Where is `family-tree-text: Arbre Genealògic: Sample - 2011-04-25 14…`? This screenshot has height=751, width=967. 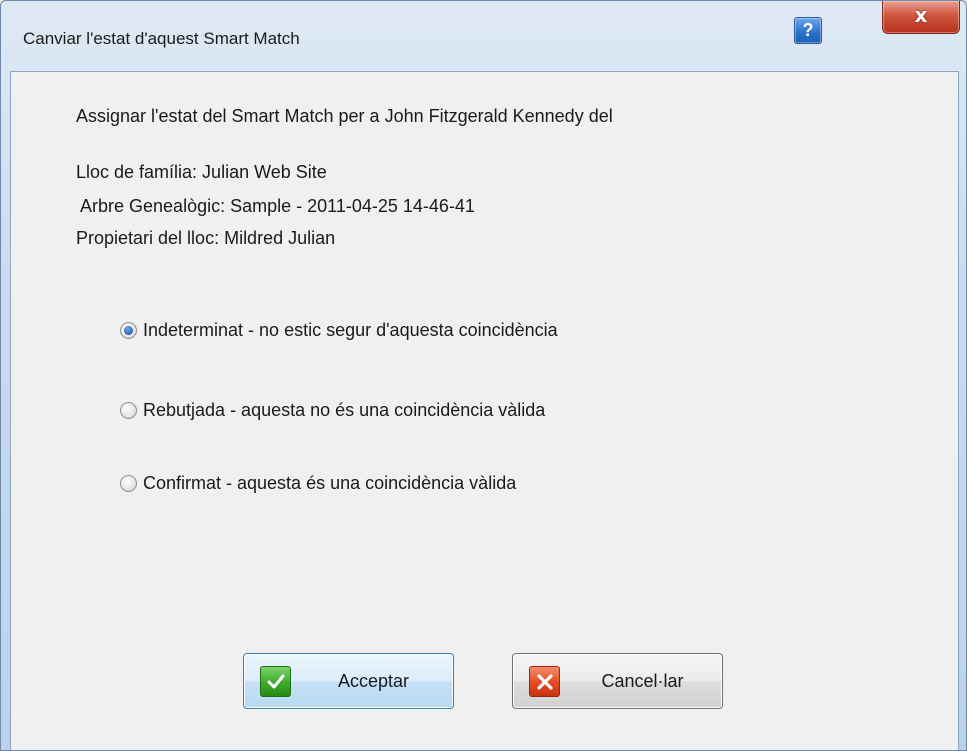 family-tree-text: Arbre Genealògic: Sample - 2011-04-25 14… is located at coordinates (275, 206).